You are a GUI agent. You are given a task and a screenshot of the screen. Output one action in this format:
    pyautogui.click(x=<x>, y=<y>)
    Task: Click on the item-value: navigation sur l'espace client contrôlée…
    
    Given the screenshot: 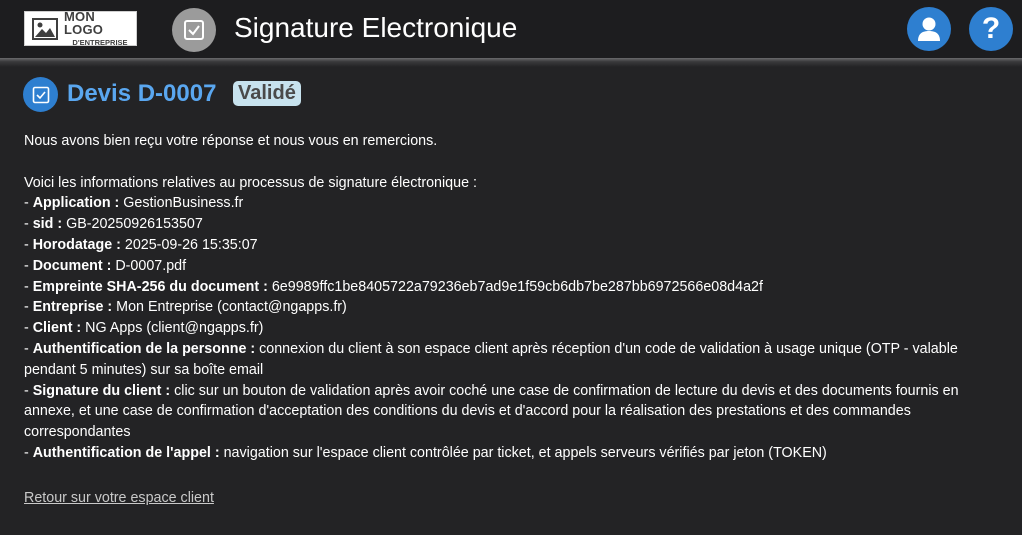 What is the action you would take?
    pyautogui.click(x=523, y=452)
    